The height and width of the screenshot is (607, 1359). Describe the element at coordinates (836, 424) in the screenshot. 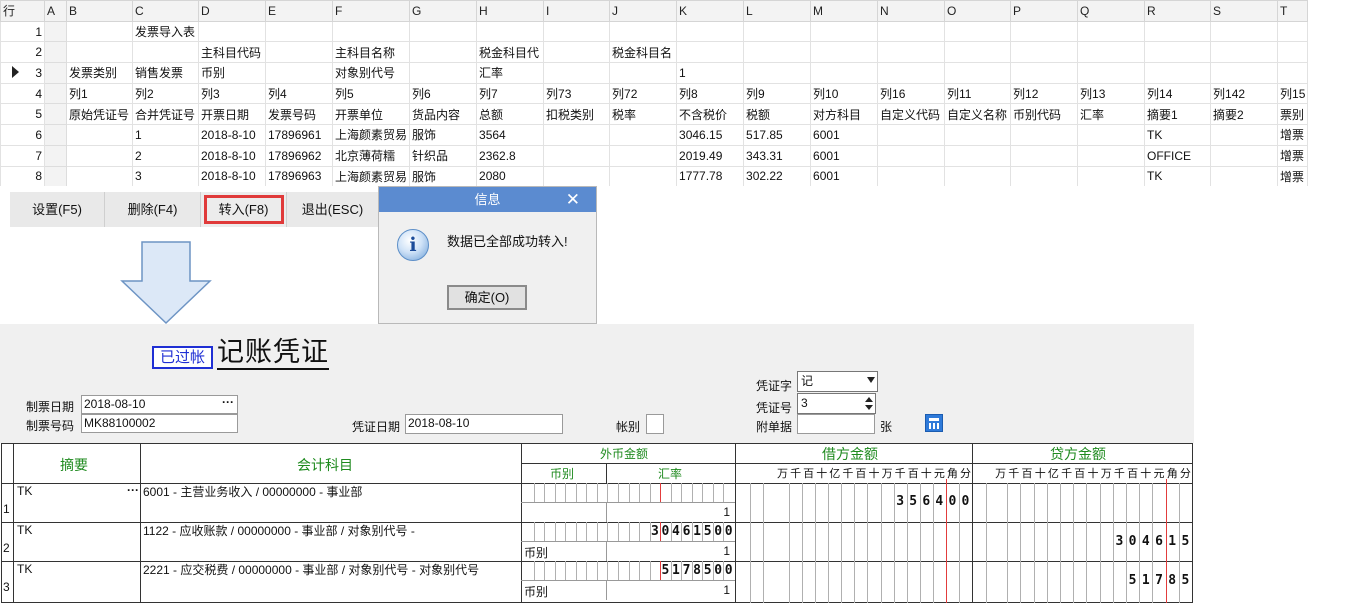

I see `attach-count-field` at that location.